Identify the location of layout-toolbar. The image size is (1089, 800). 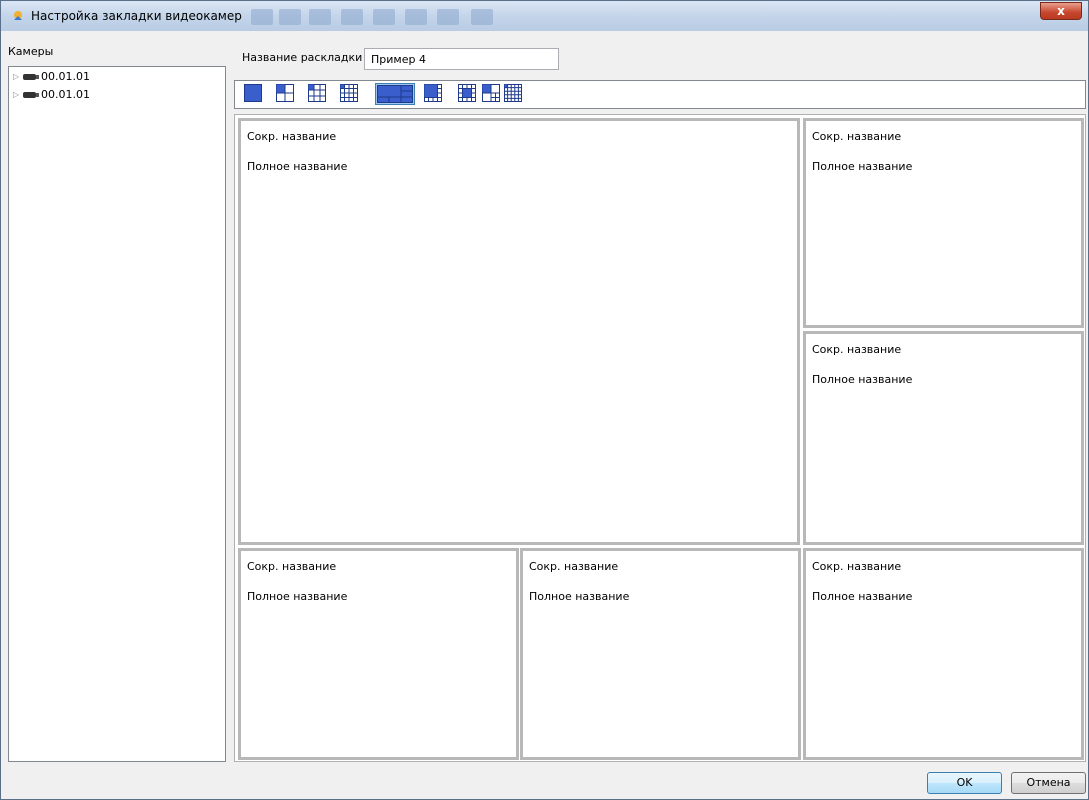
(660, 94).